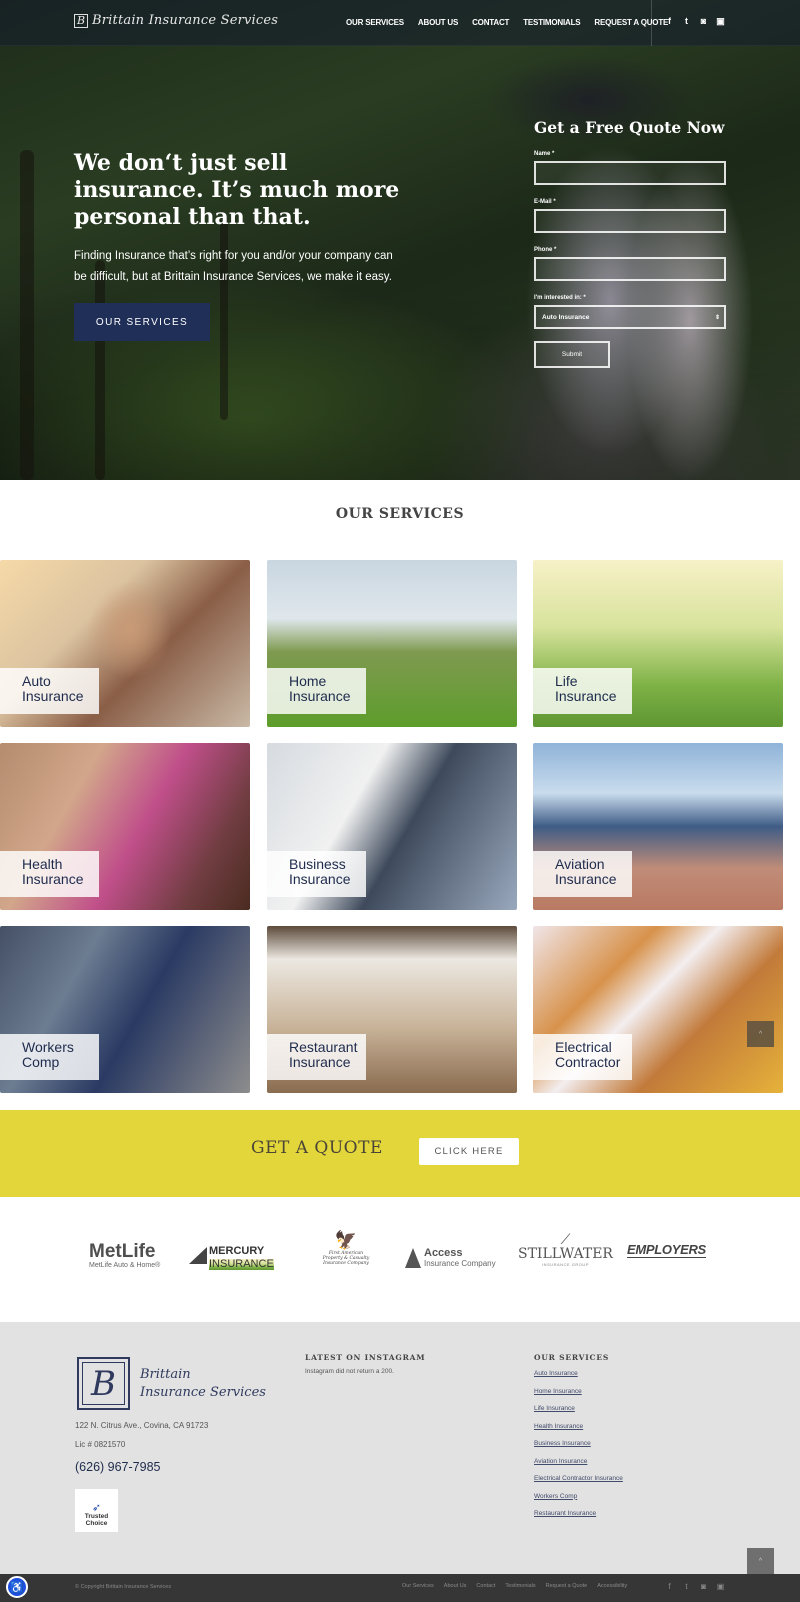 The image size is (800, 1602). What do you see at coordinates (36, 681) in the screenshot?
I see `tile-label-line1: Auto` at bounding box center [36, 681].